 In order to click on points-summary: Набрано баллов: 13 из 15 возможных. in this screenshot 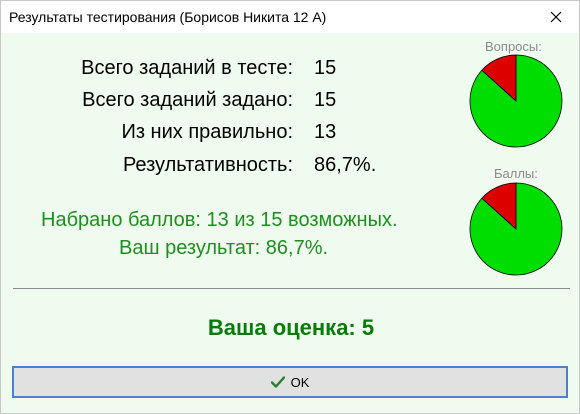, I will do `click(219, 220)`.